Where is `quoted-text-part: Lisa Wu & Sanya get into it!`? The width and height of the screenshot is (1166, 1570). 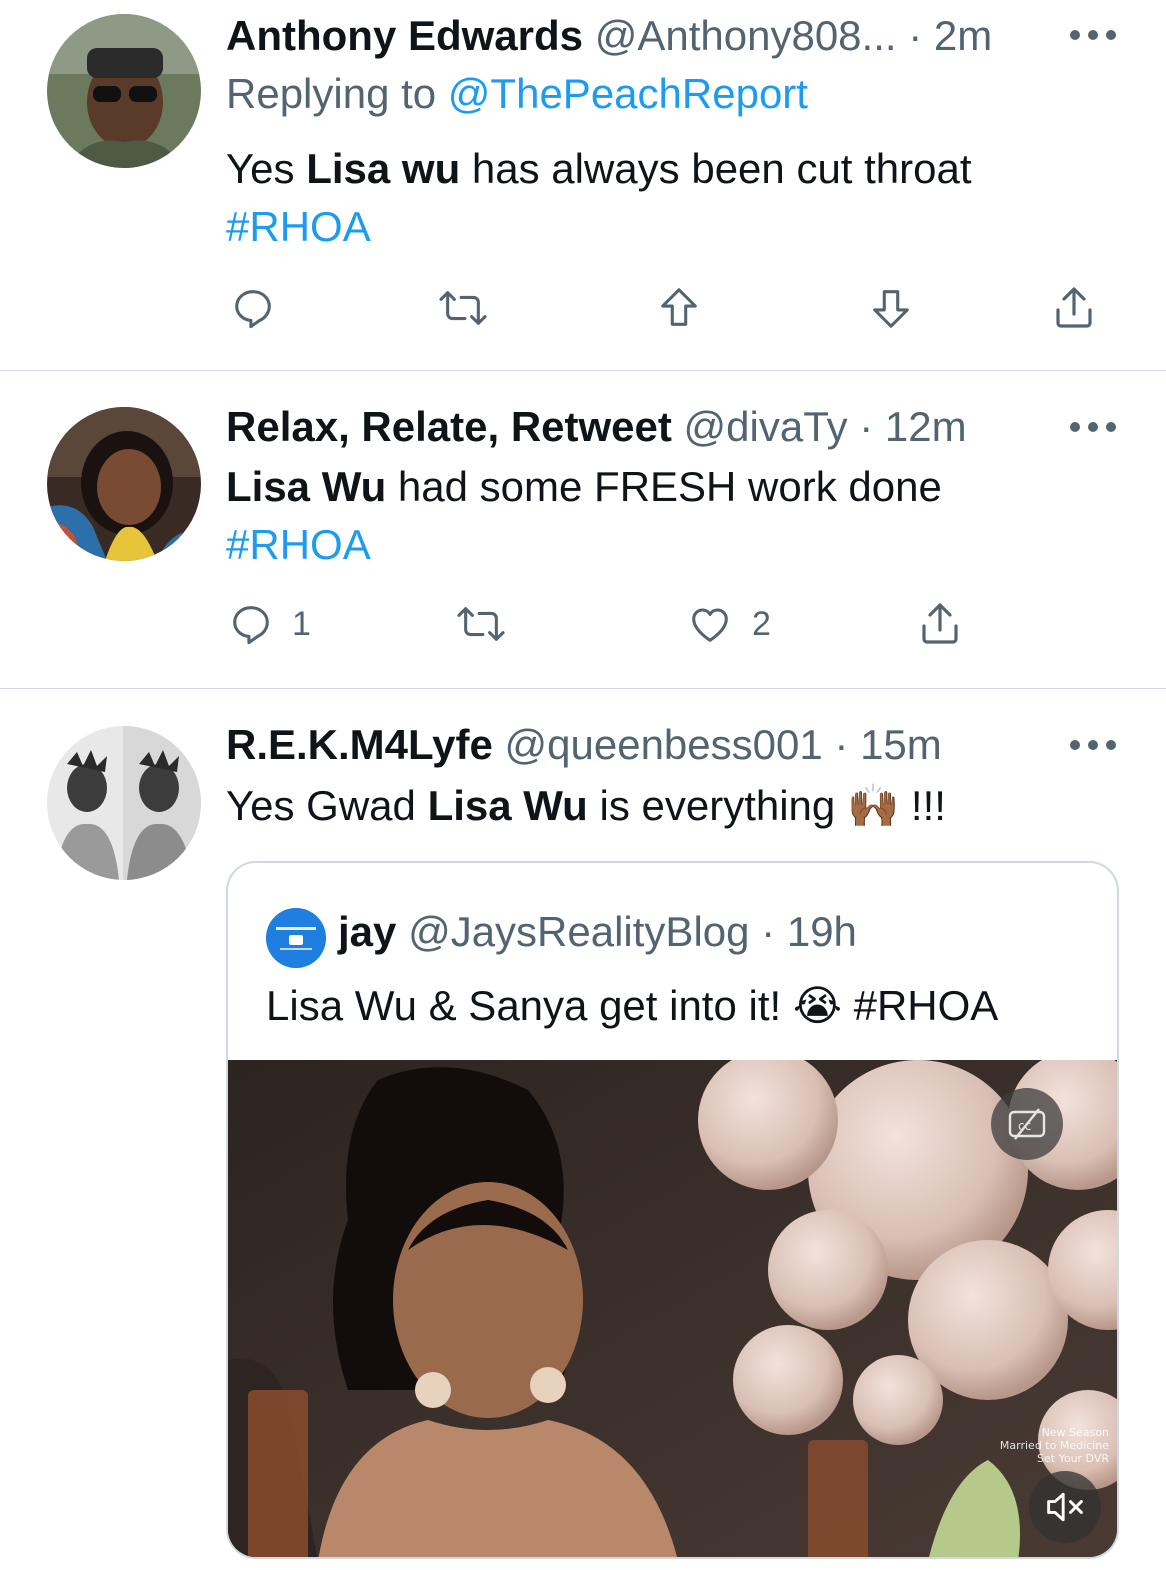
quoted-text-part: Lisa Wu & Sanya get into it! is located at coordinates (529, 1005).